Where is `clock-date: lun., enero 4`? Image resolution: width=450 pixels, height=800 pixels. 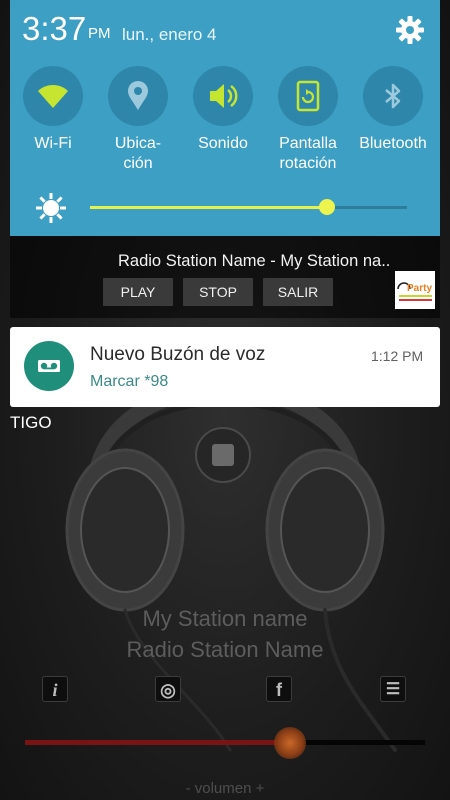 clock-date: lun., enero 4 is located at coordinates (169, 35).